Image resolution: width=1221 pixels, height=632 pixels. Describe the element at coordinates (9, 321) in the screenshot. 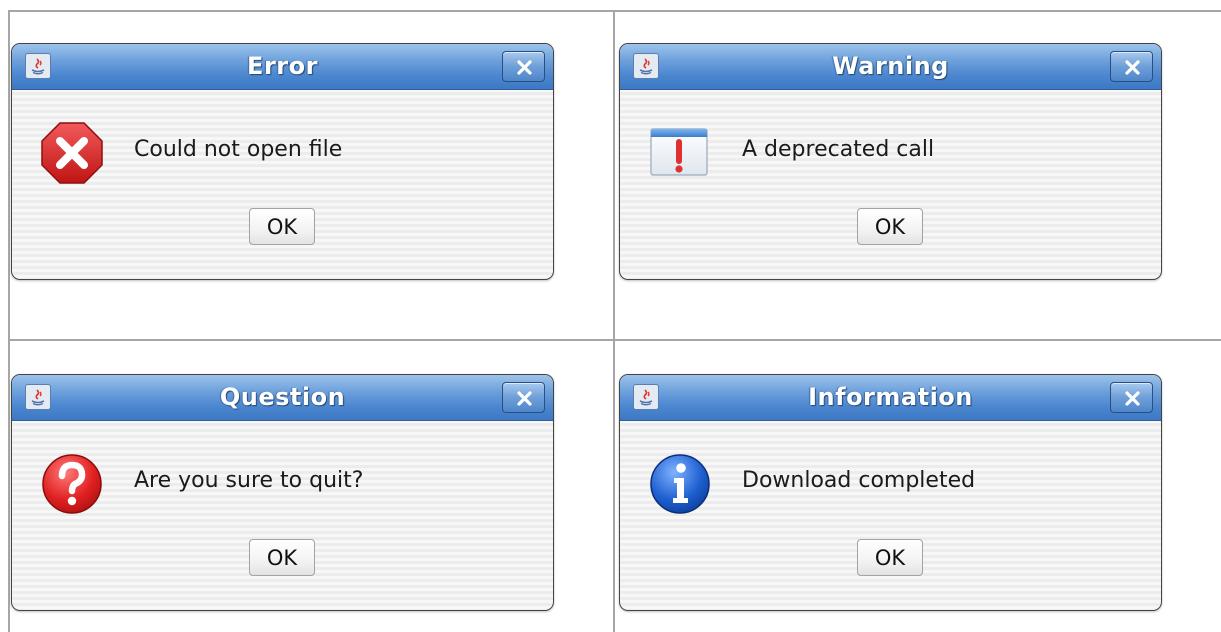

I see `grid-line-left` at that location.